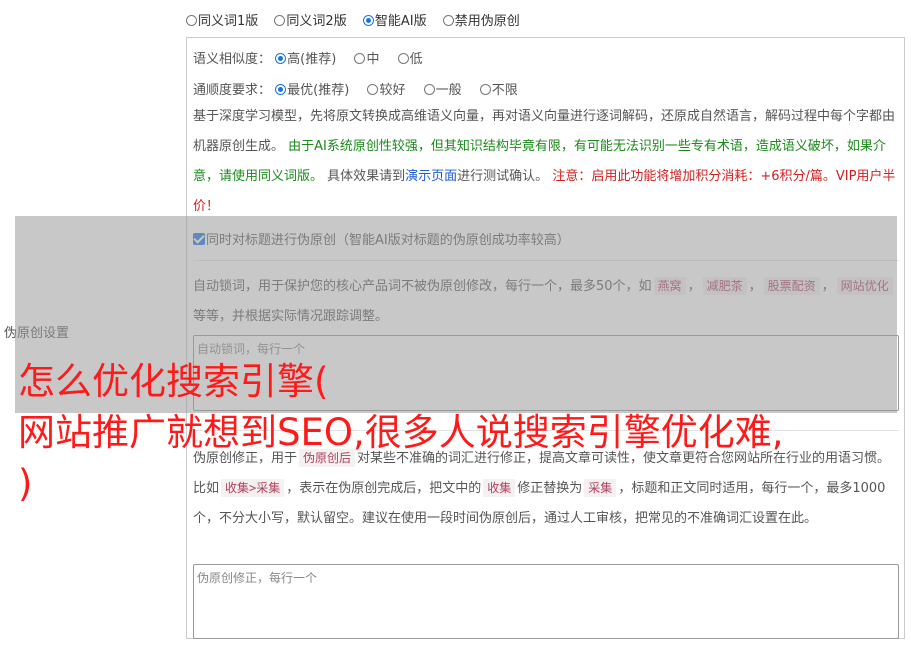  What do you see at coordinates (498, 90) in the screenshot?
I see `fluency-option-unlimited: 不限` at bounding box center [498, 90].